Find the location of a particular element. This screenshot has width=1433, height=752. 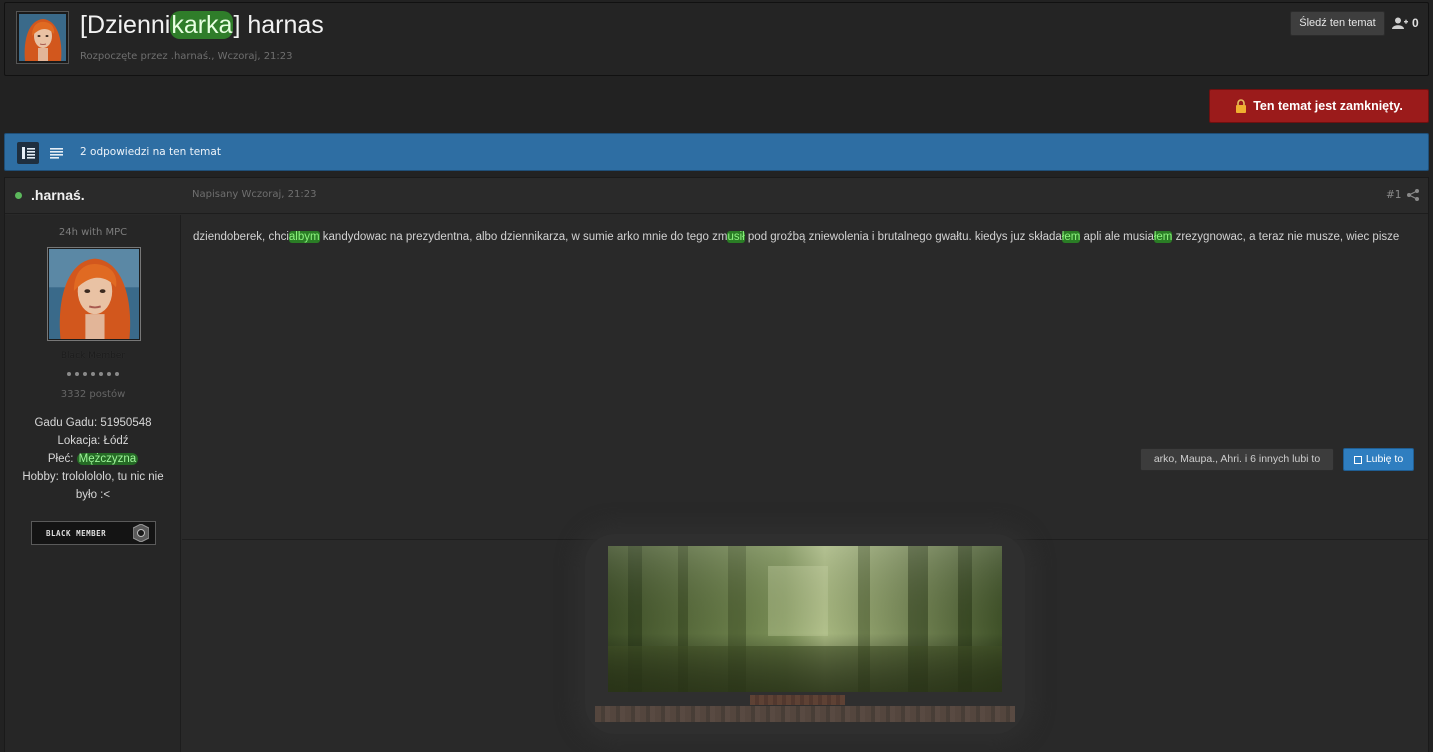

locked-label: Ten temat jest zamknięty. is located at coordinates (1328, 106).